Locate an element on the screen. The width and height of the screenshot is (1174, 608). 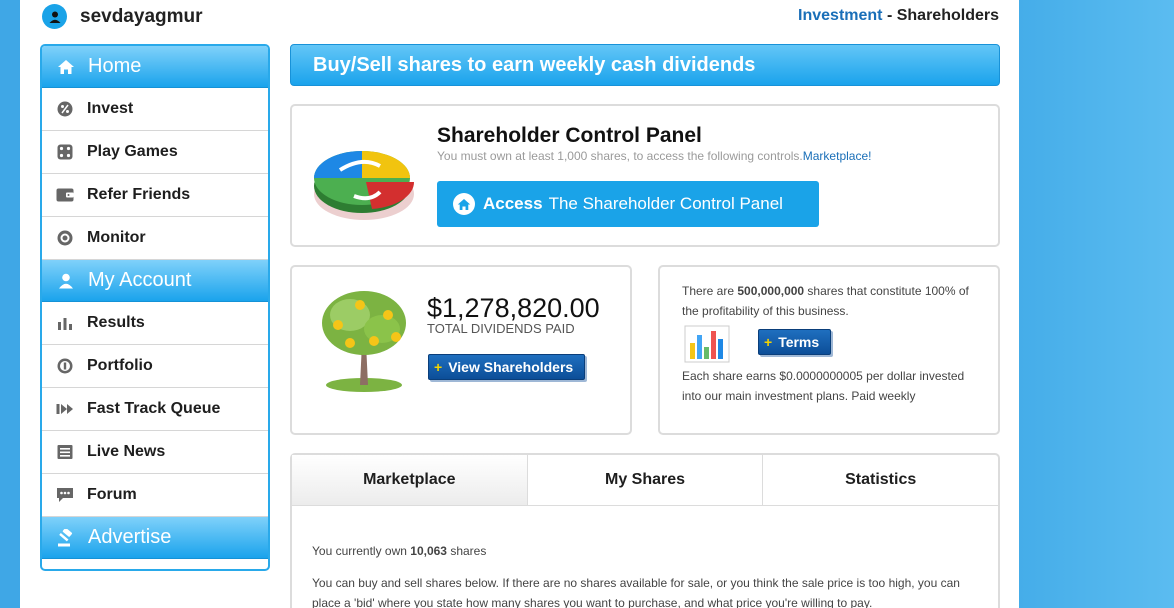
view-shareholders-label: View Shareholders is located at coordinates (511, 367).